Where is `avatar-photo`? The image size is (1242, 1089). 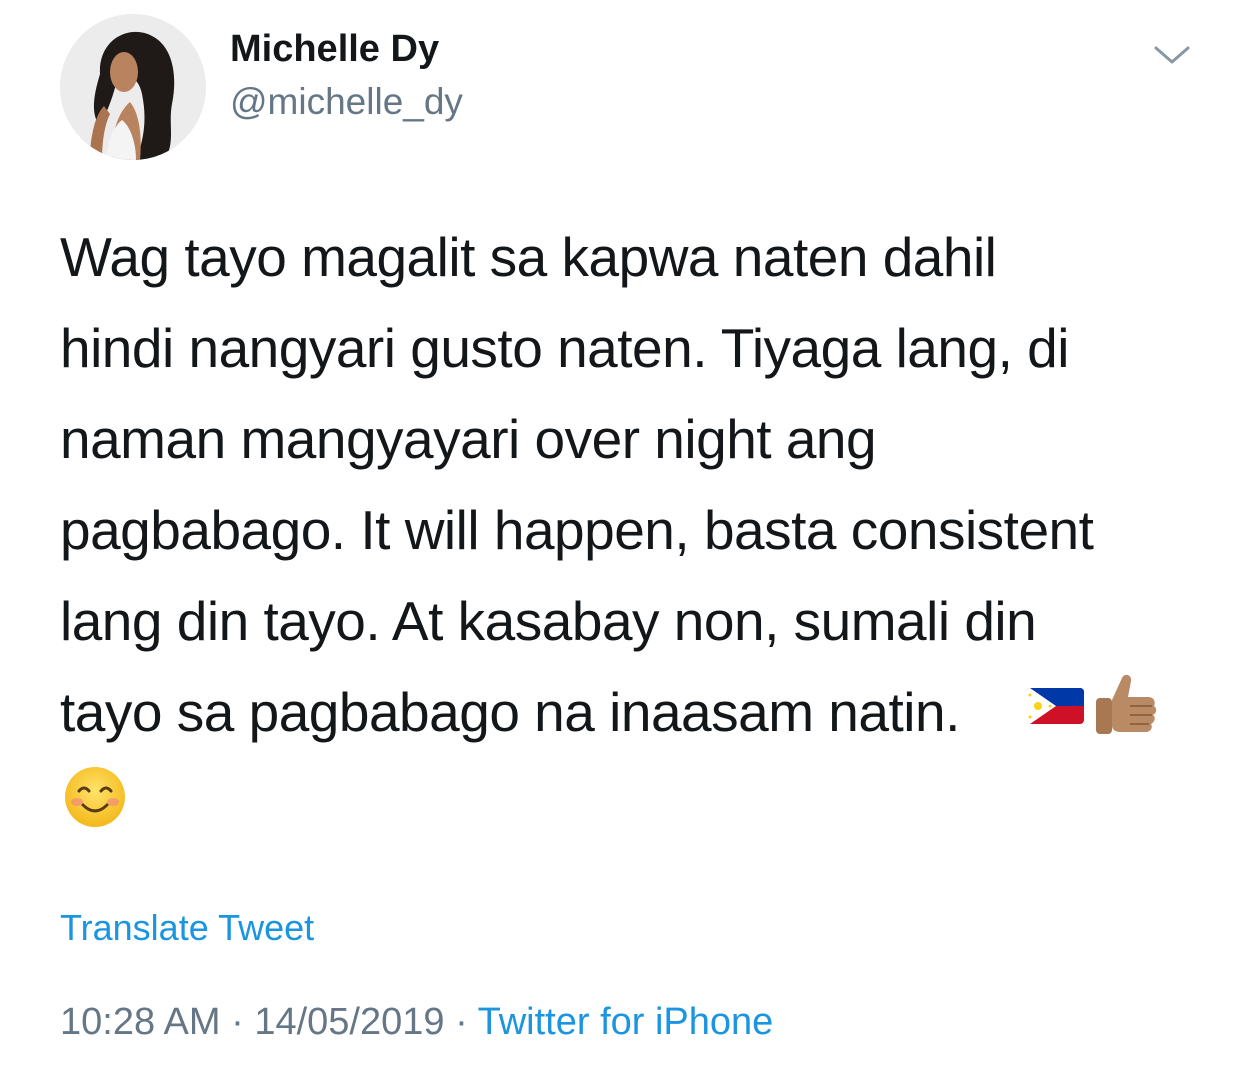 avatar-photo is located at coordinates (133, 87).